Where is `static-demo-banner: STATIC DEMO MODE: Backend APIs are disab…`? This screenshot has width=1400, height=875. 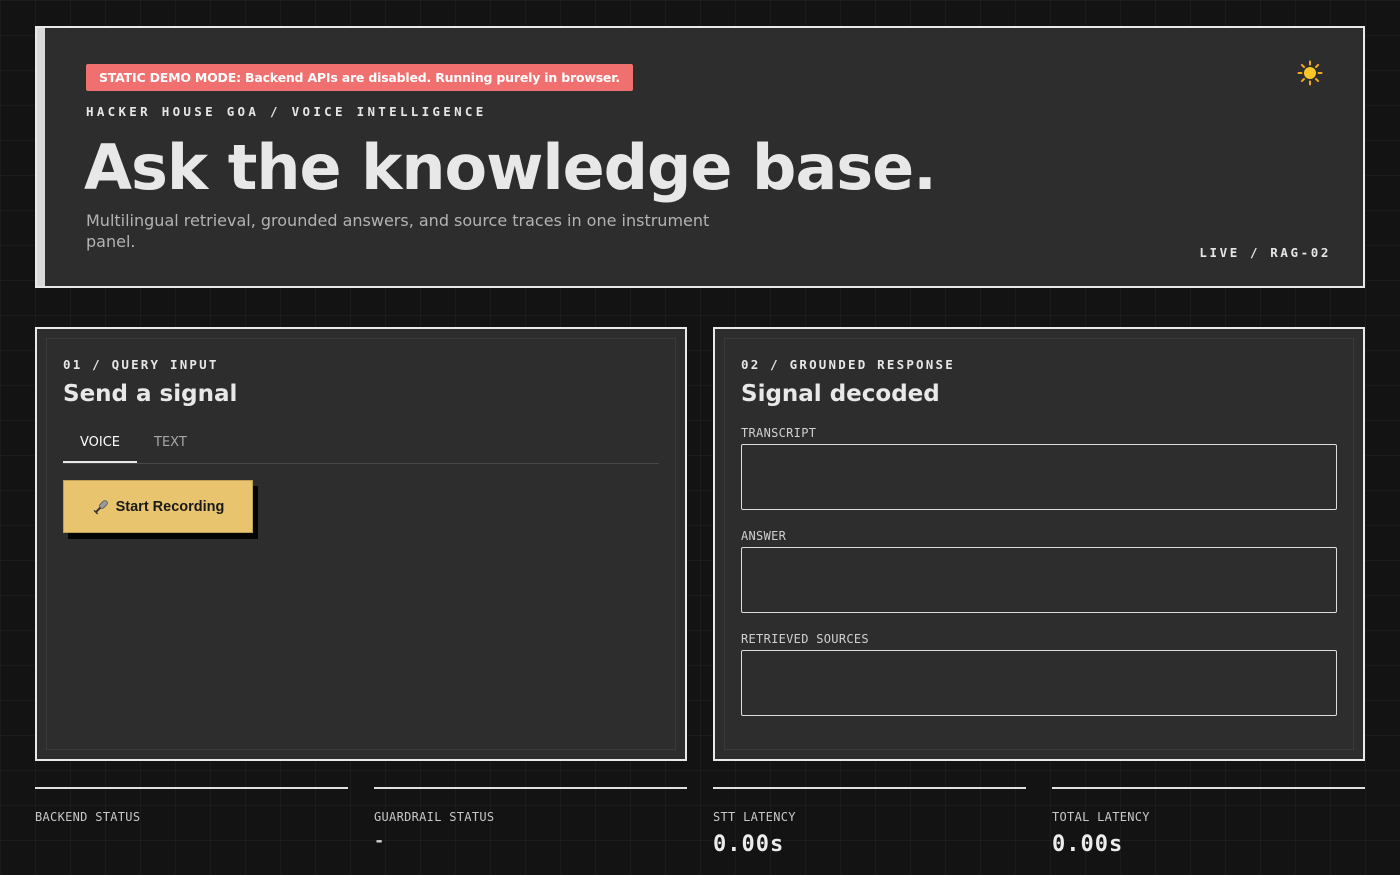 static-demo-banner: STATIC DEMO MODE: Backend APIs are disab… is located at coordinates (359, 77).